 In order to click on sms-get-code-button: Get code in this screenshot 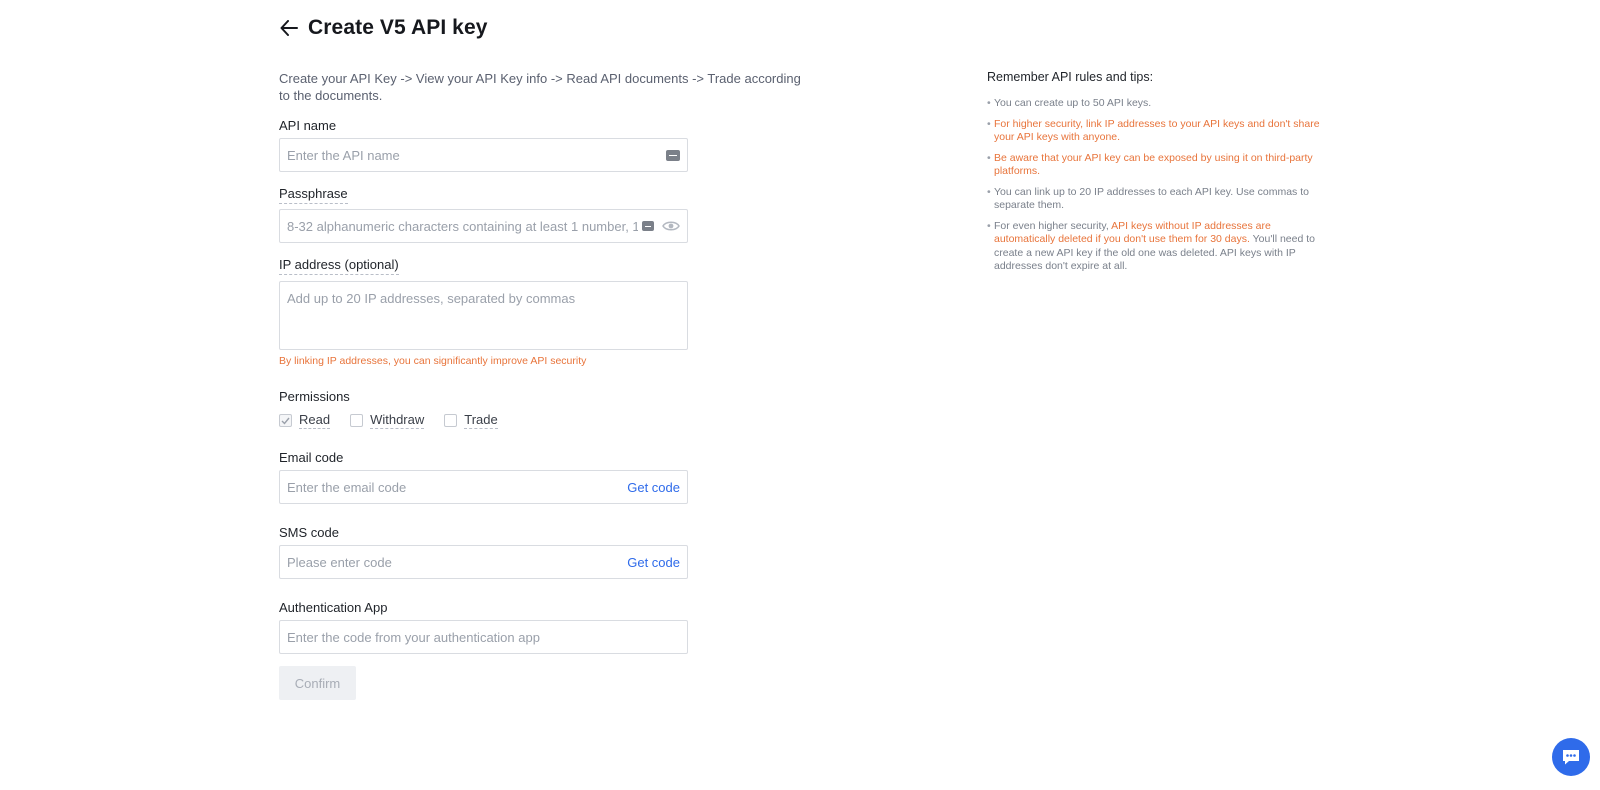, I will do `click(653, 562)`.